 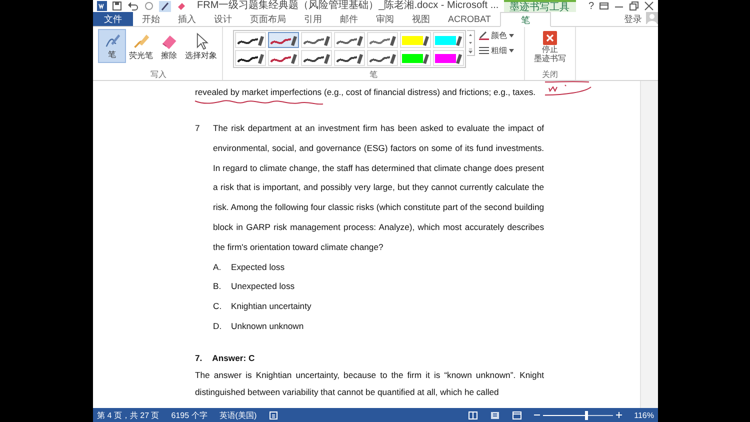 What do you see at coordinates (141, 46) in the screenshot?
I see `highlighter-tool-button: 荧光笔` at bounding box center [141, 46].